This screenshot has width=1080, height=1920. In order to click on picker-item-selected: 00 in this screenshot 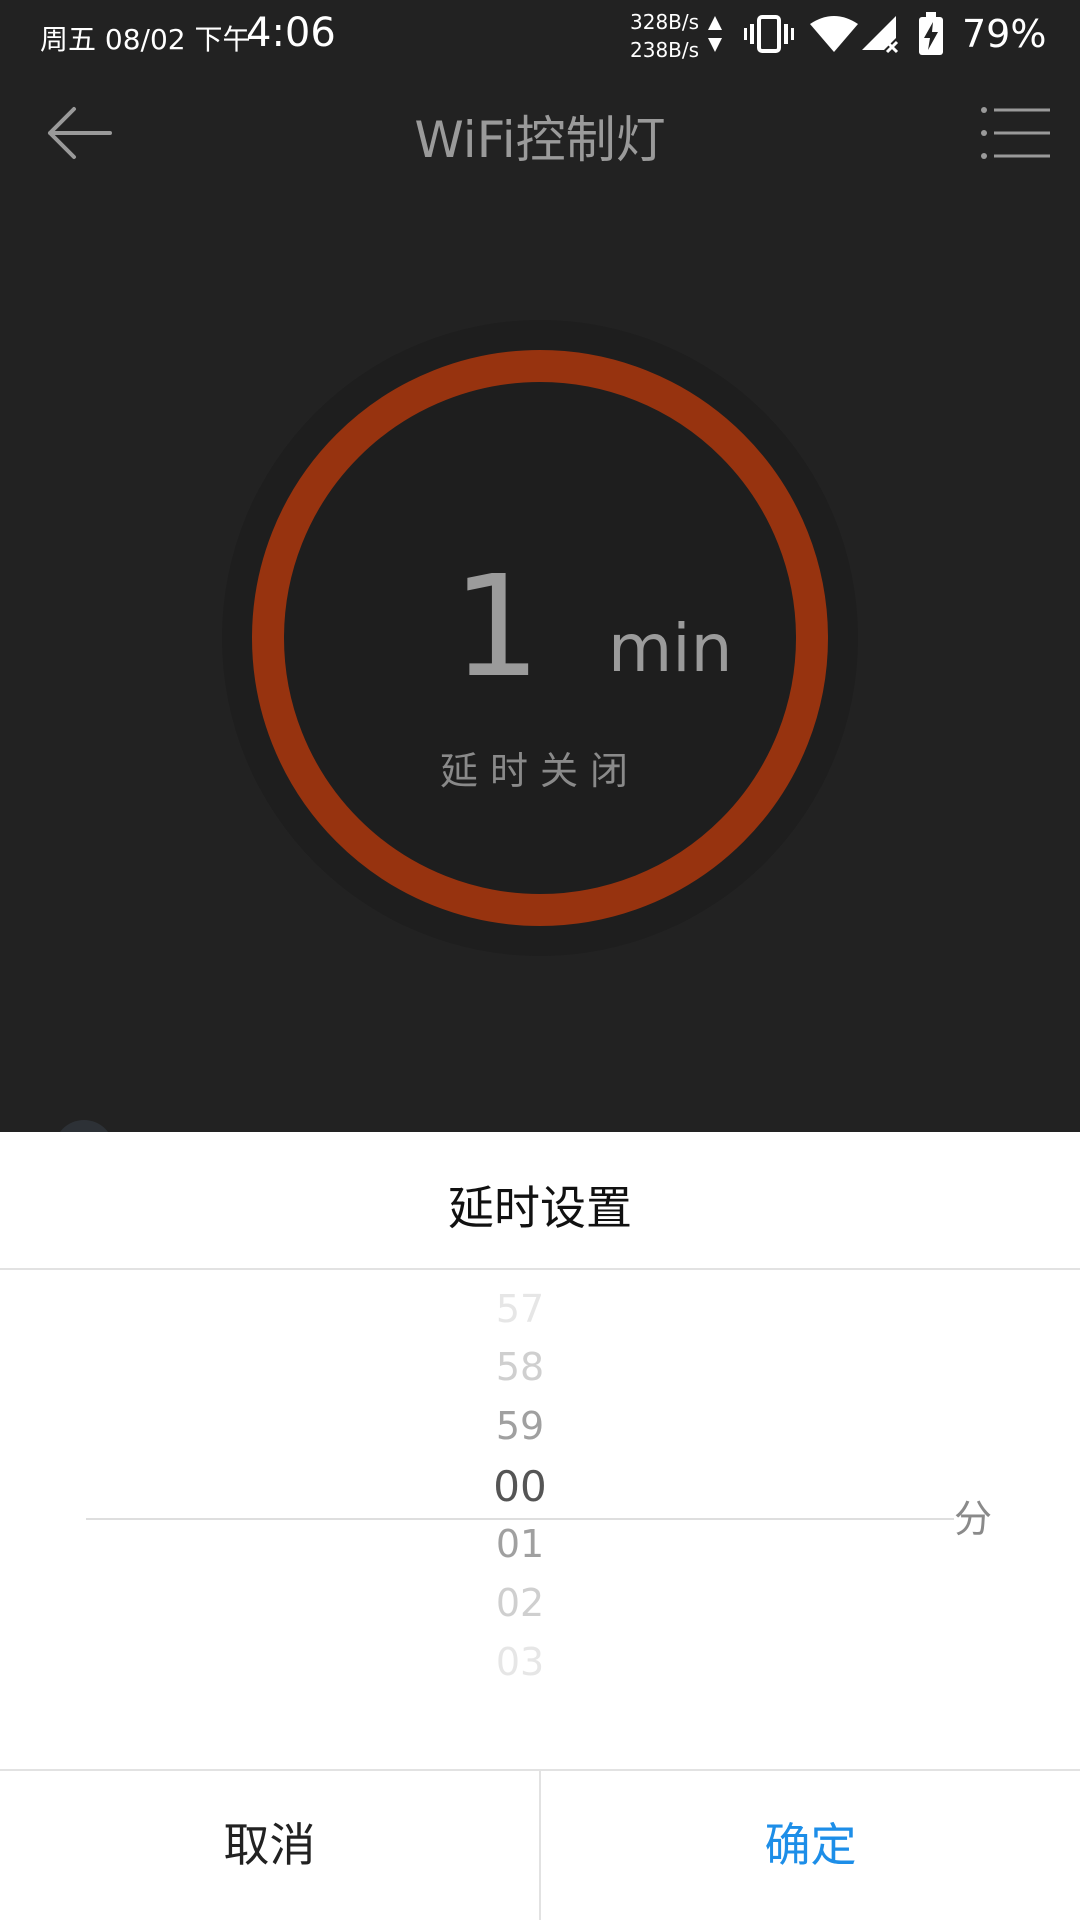, I will do `click(520, 1487)`.